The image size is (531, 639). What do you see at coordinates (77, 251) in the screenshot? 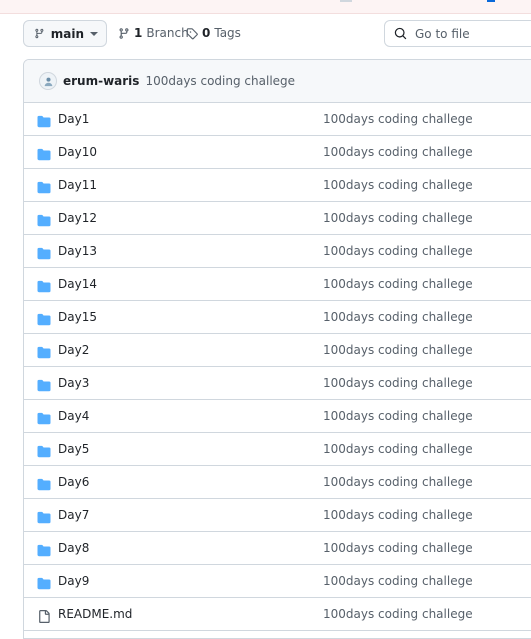
I see `file-name-link: Day13` at bounding box center [77, 251].